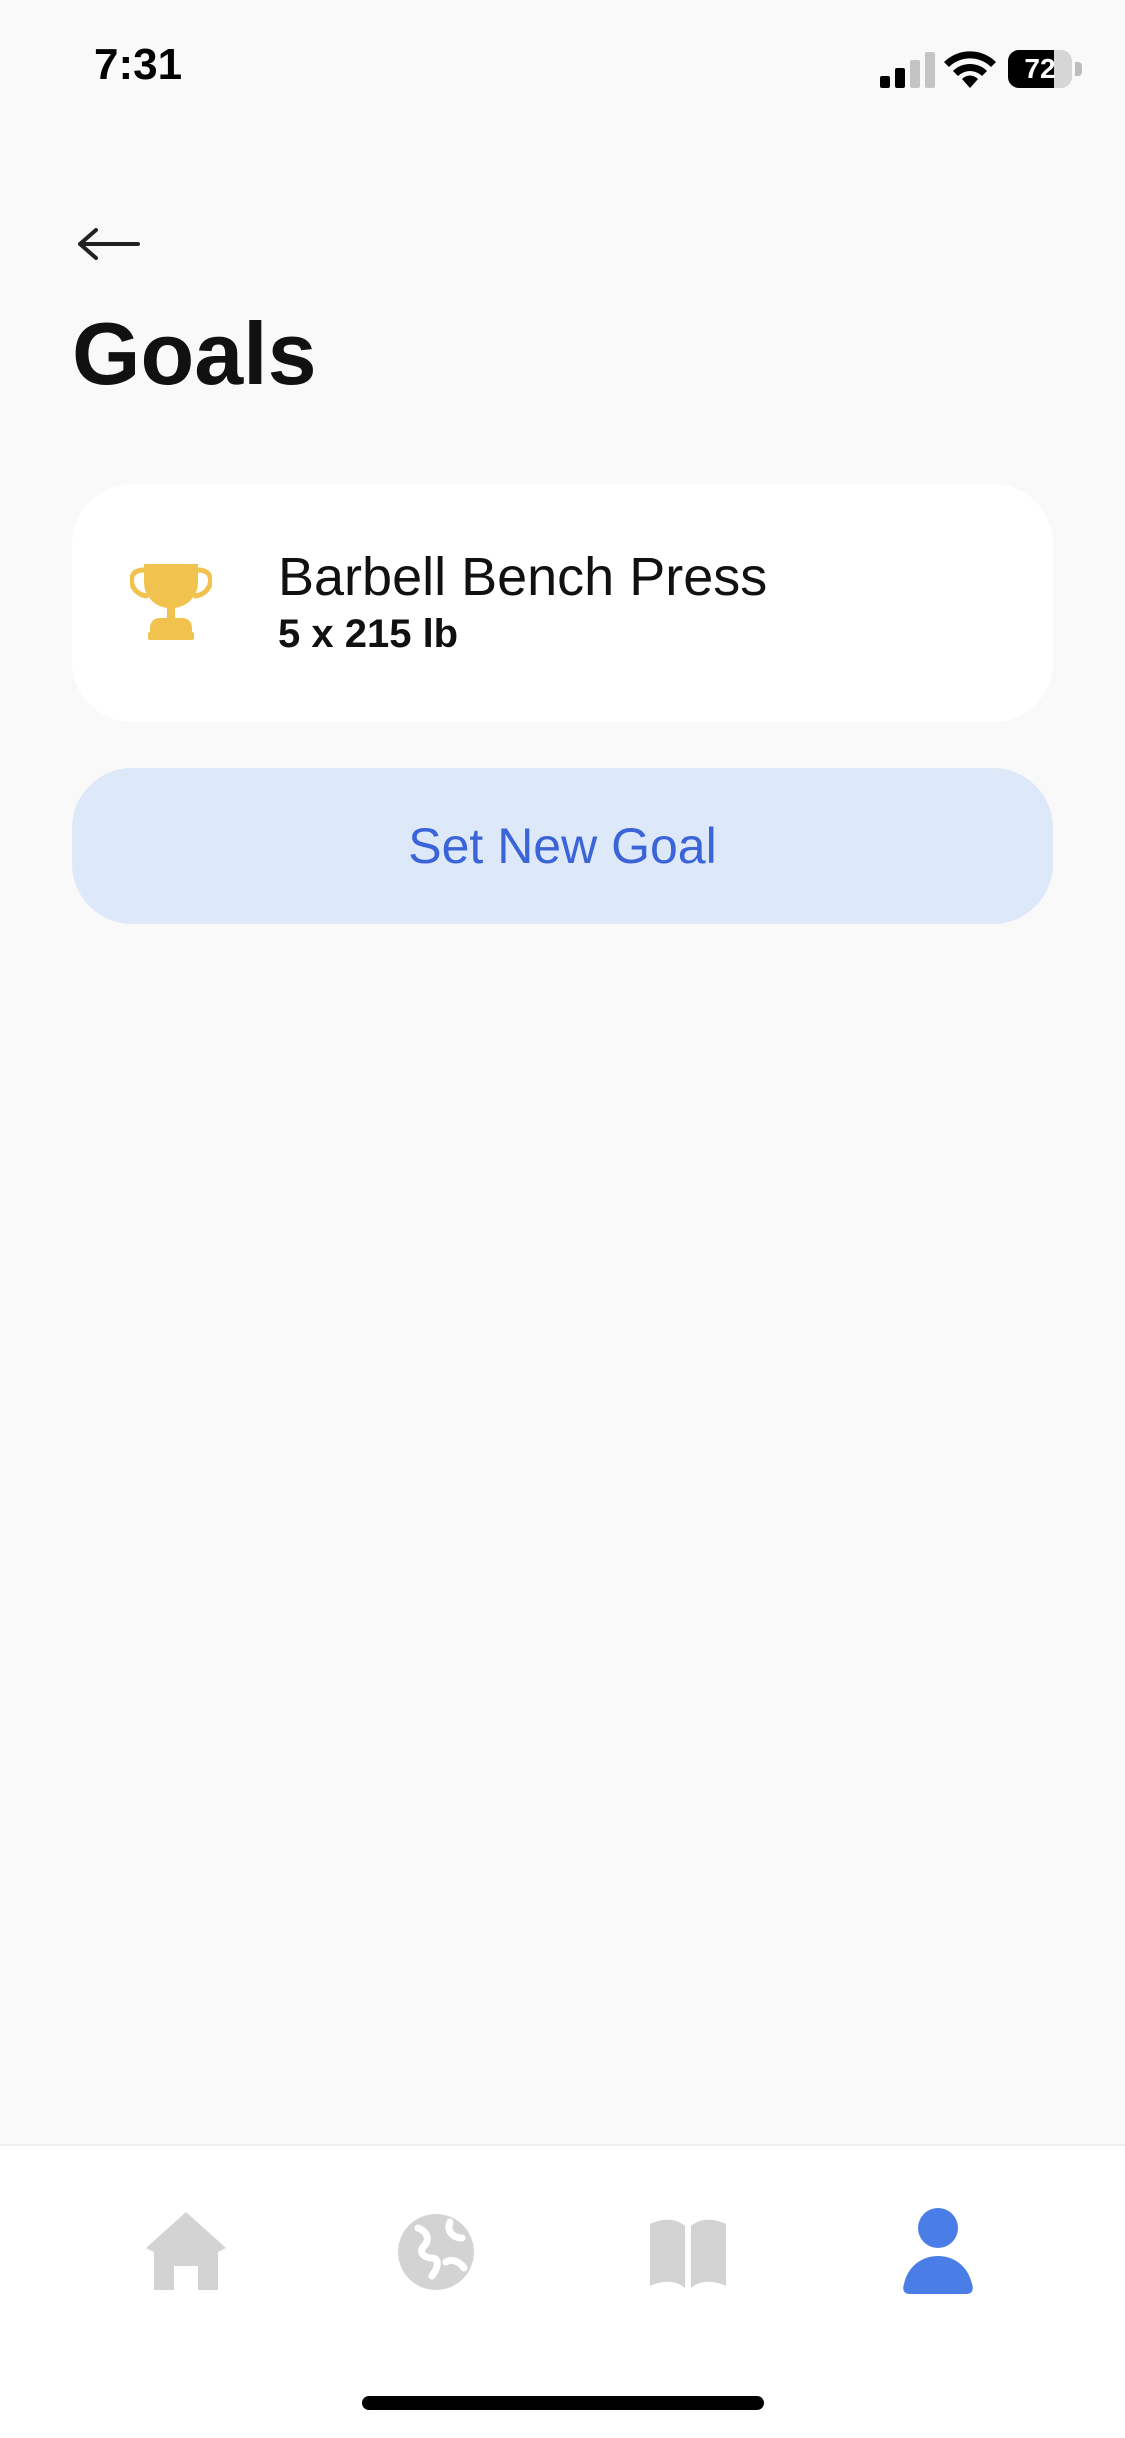  I want to click on battery-icon: 72, so click(1046, 69).